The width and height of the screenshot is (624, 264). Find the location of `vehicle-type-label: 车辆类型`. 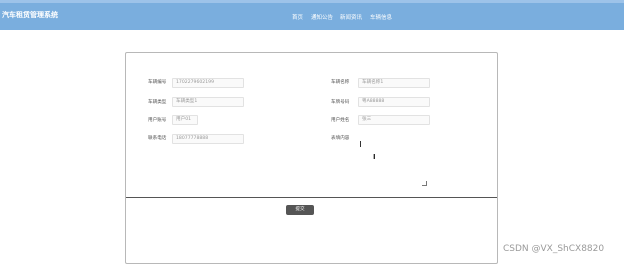

vehicle-type-label: 车辆类型 is located at coordinates (157, 102).